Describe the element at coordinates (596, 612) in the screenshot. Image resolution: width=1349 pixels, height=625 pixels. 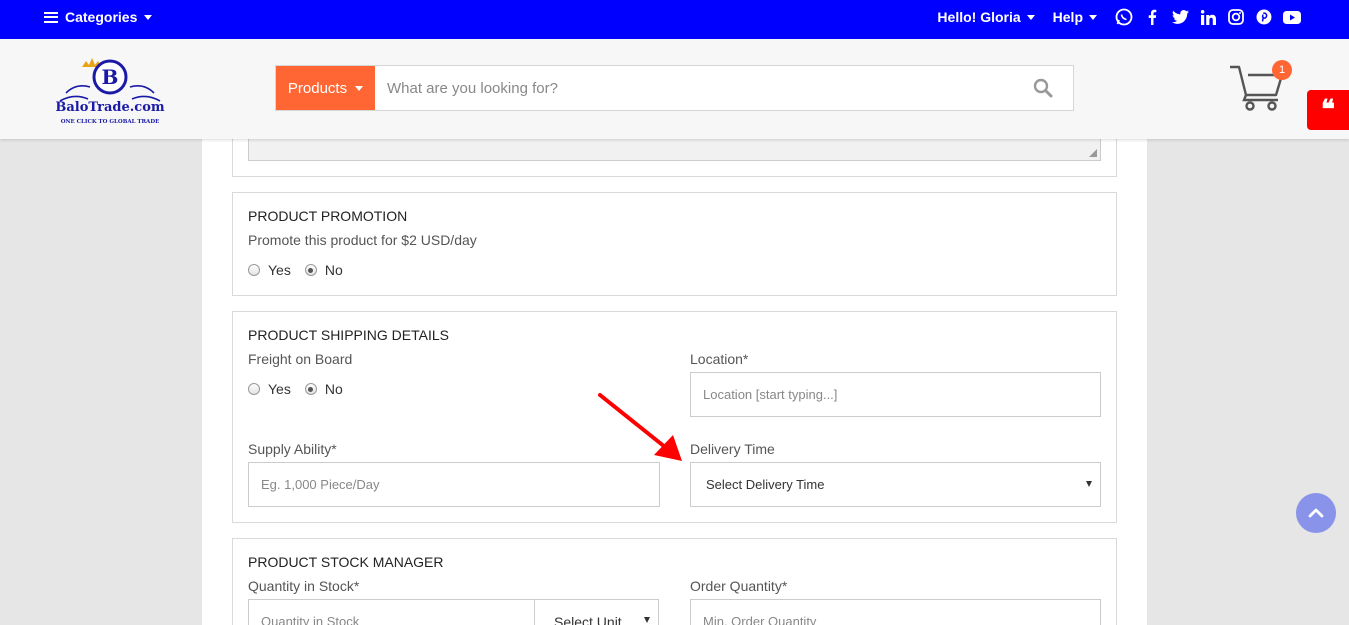
I see `unit-select: Select Unit` at that location.